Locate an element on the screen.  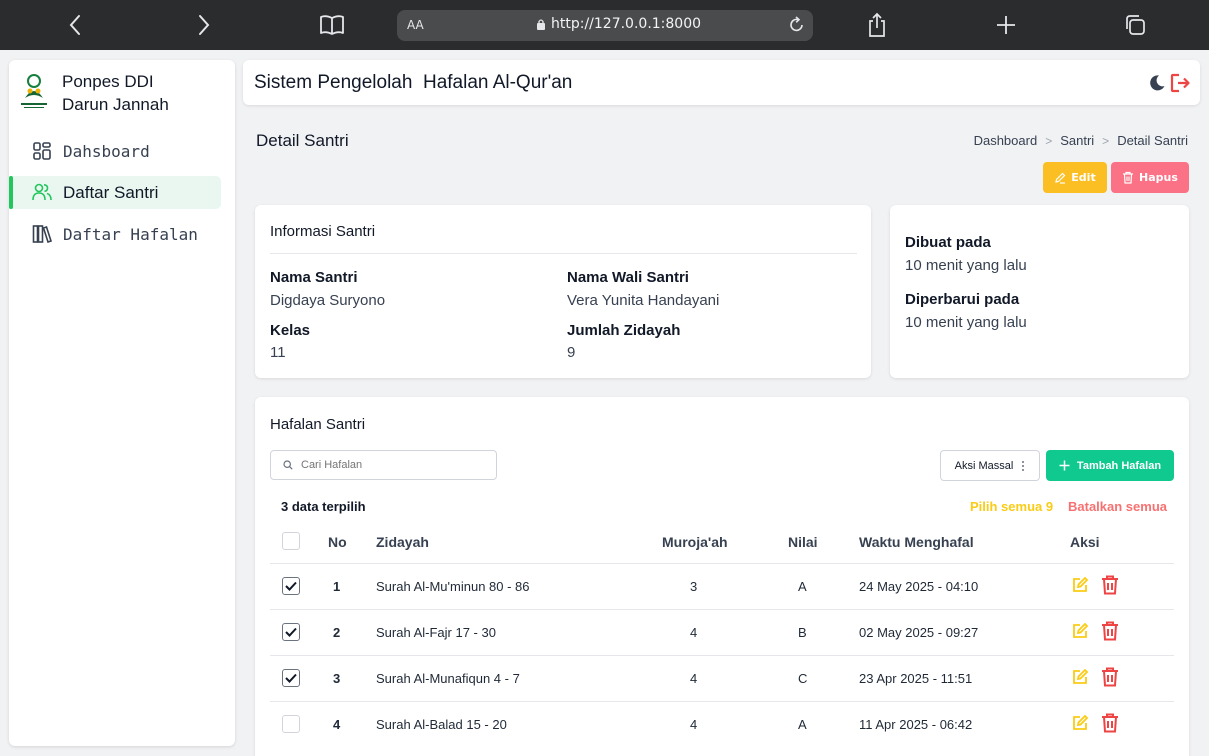
cell-zidayah: Surah Al-Munafiqun 4 - 7 is located at coordinates (448, 678).